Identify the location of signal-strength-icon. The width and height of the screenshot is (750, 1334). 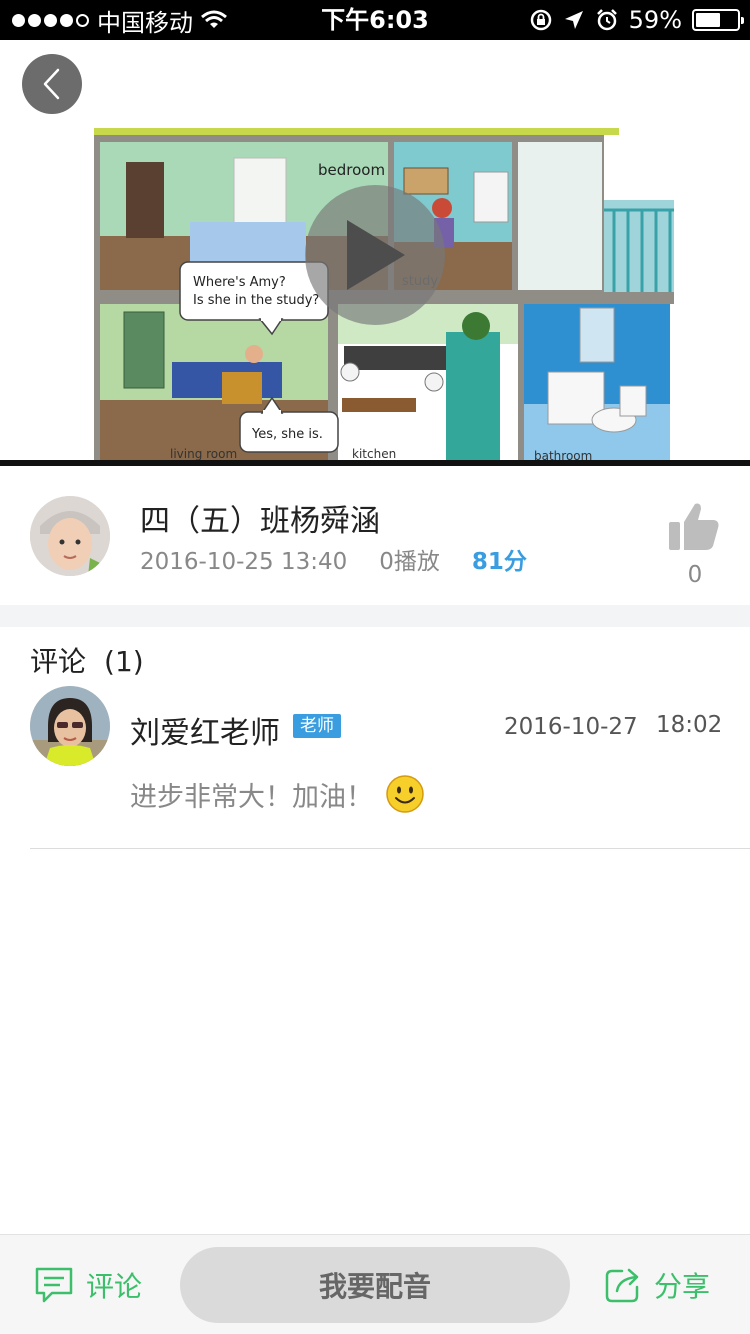
(50, 20).